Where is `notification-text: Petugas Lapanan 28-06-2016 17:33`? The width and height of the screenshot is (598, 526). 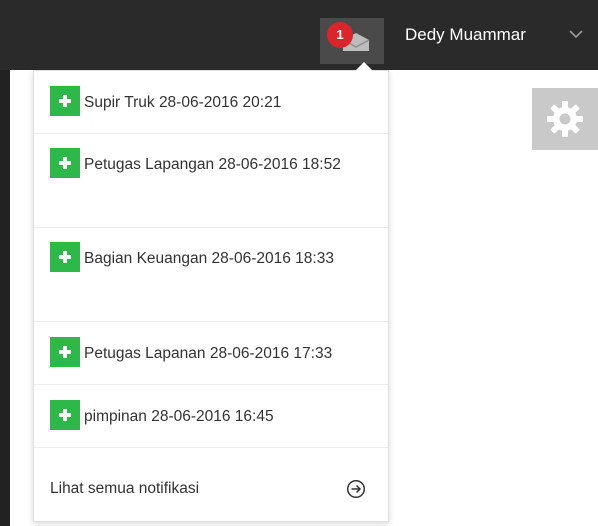 notification-text: Petugas Lapanan 28-06-2016 17:33 is located at coordinates (208, 353).